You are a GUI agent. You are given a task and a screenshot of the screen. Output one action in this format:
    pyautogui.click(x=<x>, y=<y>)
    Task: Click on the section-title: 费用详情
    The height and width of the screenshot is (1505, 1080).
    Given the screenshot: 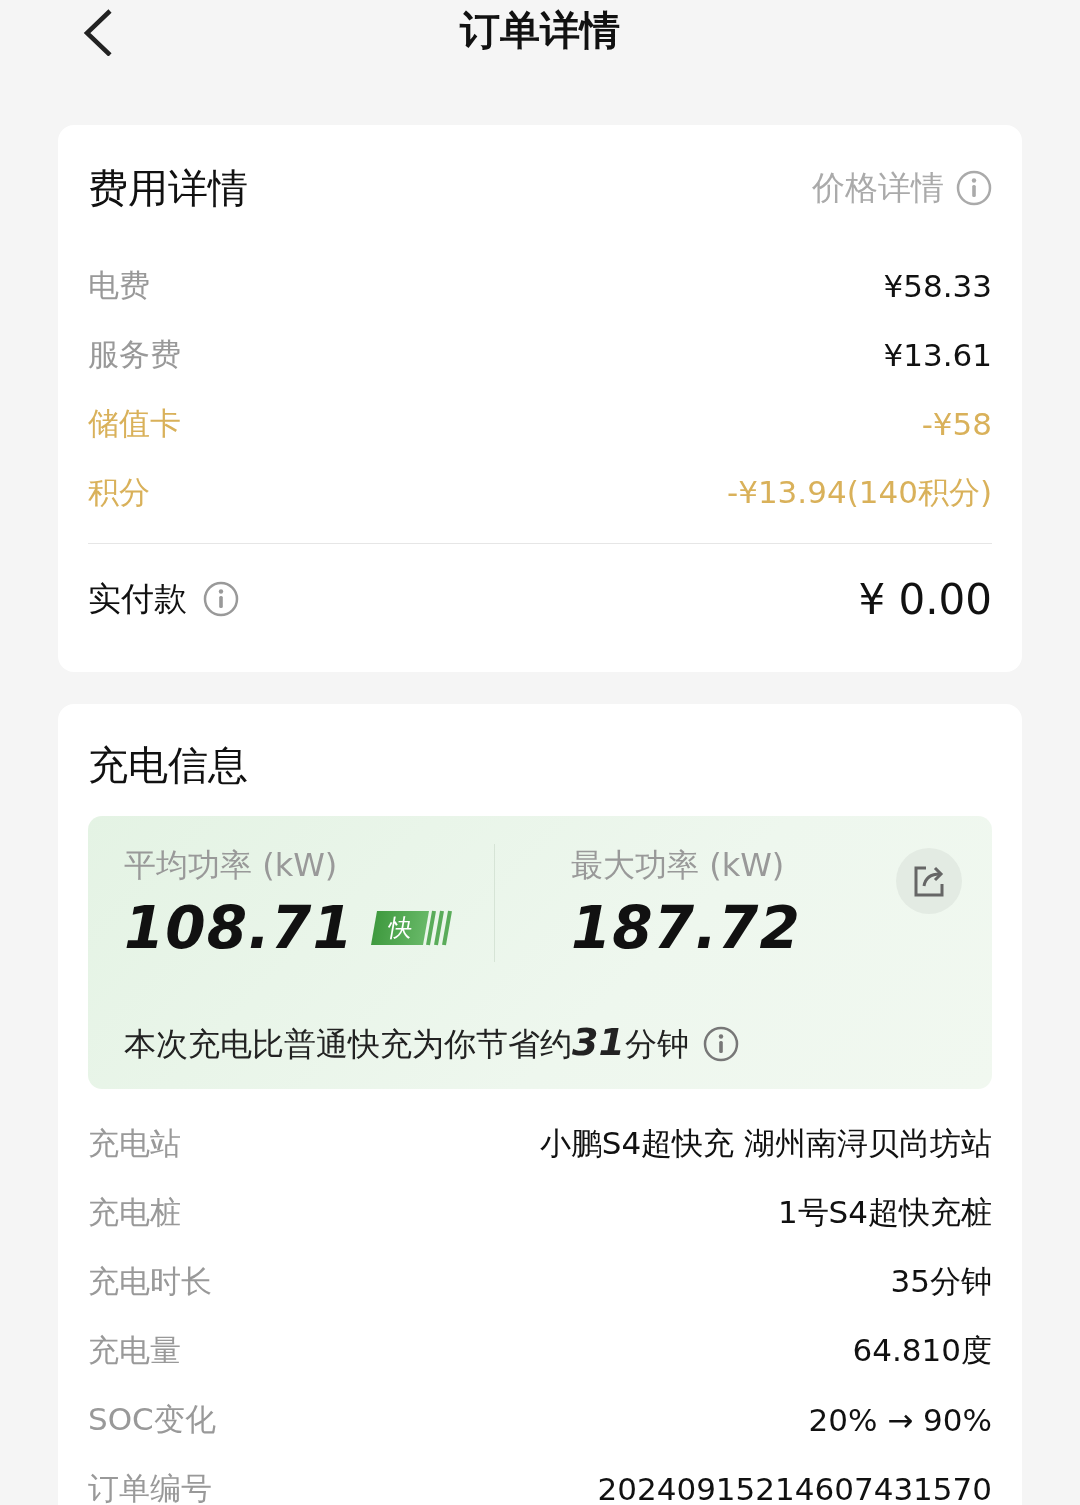 What is the action you would take?
    pyautogui.click(x=168, y=188)
    